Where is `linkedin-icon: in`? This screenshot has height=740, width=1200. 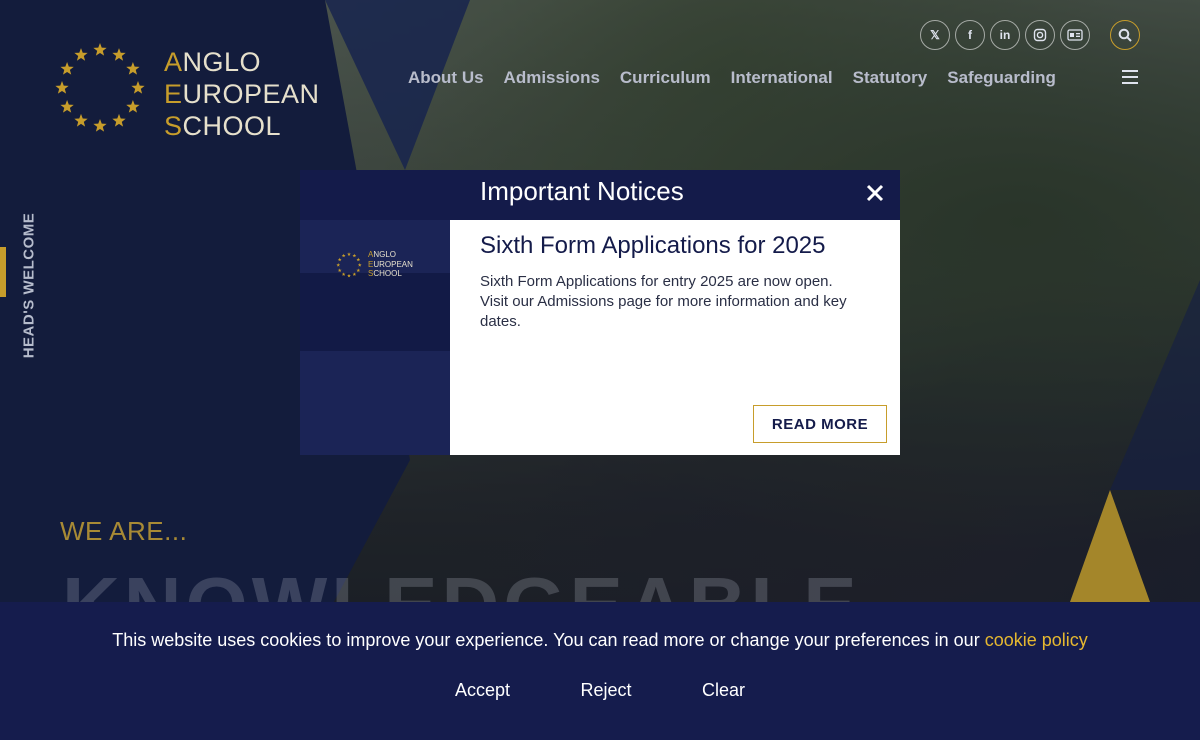 linkedin-icon: in is located at coordinates (1005, 35).